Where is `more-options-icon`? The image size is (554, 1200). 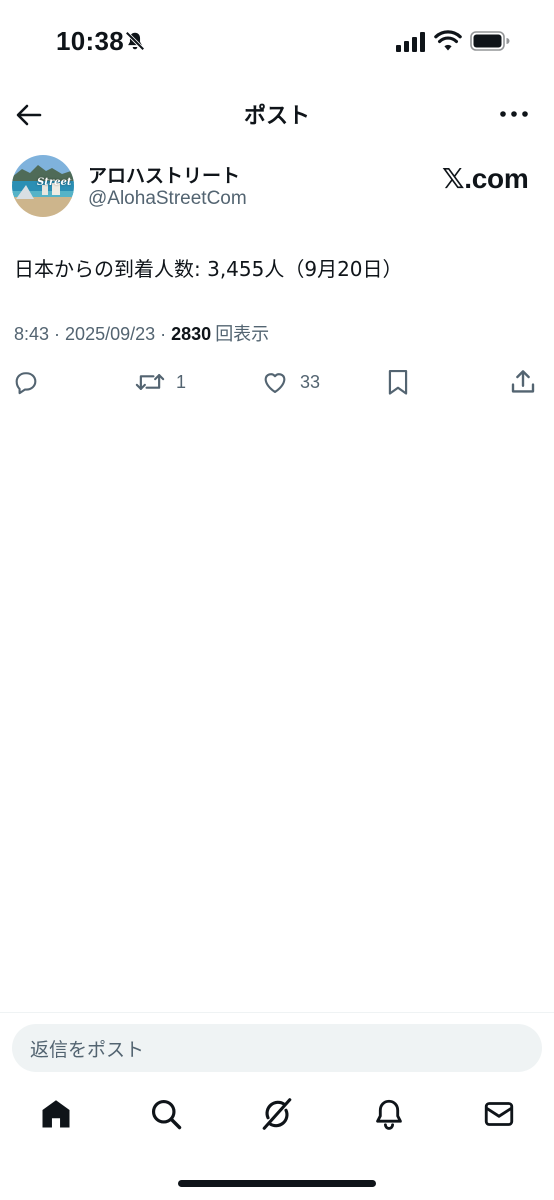
more-options-icon is located at coordinates (514, 114).